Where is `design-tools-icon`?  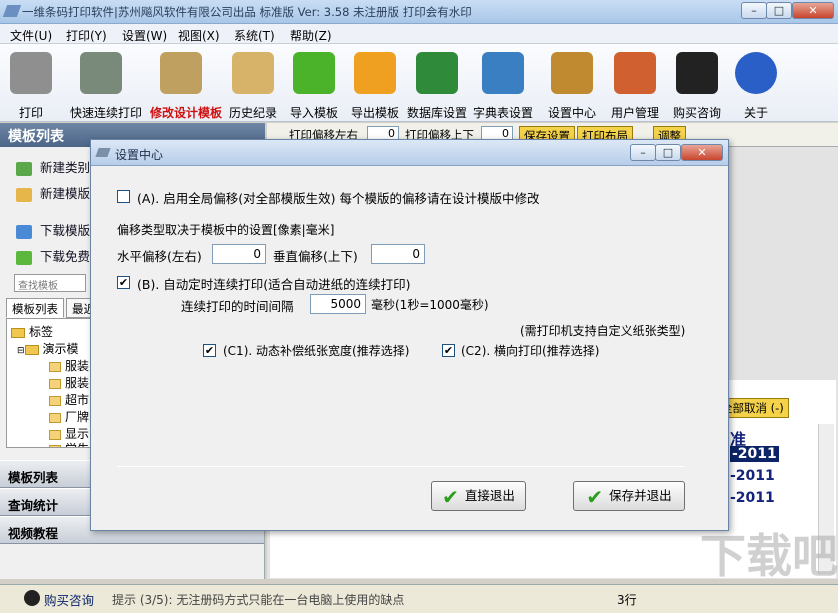
design-tools-icon is located at coordinates (181, 73).